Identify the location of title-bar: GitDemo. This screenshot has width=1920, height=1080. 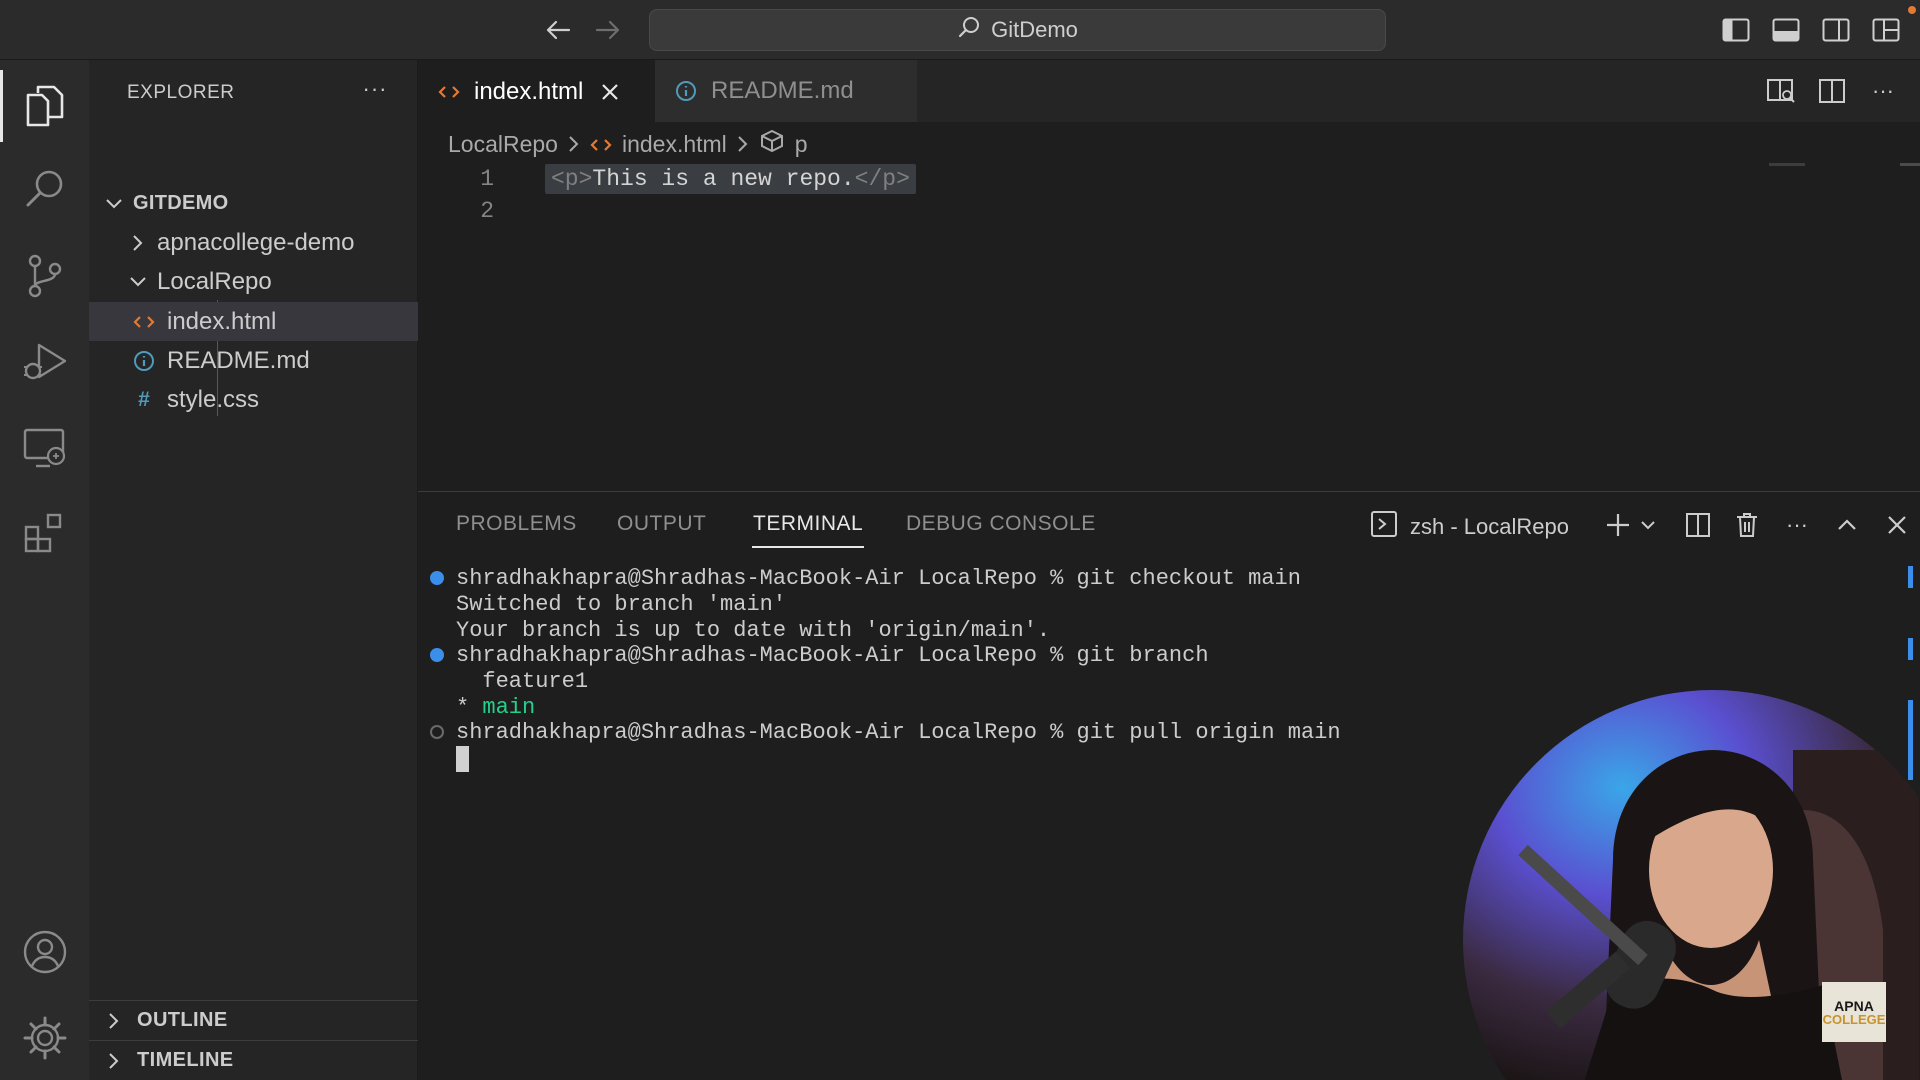
(960, 30).